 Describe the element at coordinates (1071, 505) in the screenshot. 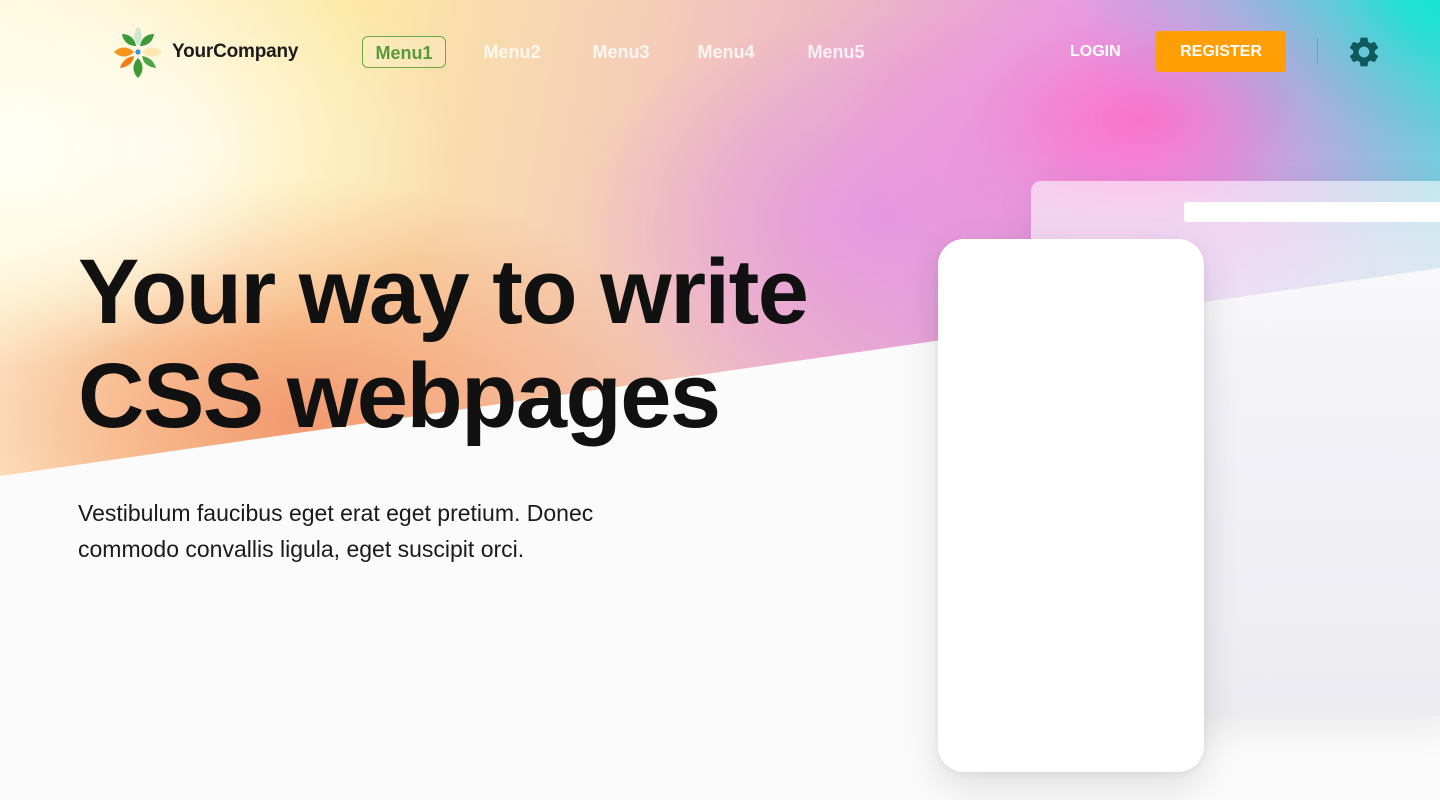

I see `phone-mockup-illustration` at that location.